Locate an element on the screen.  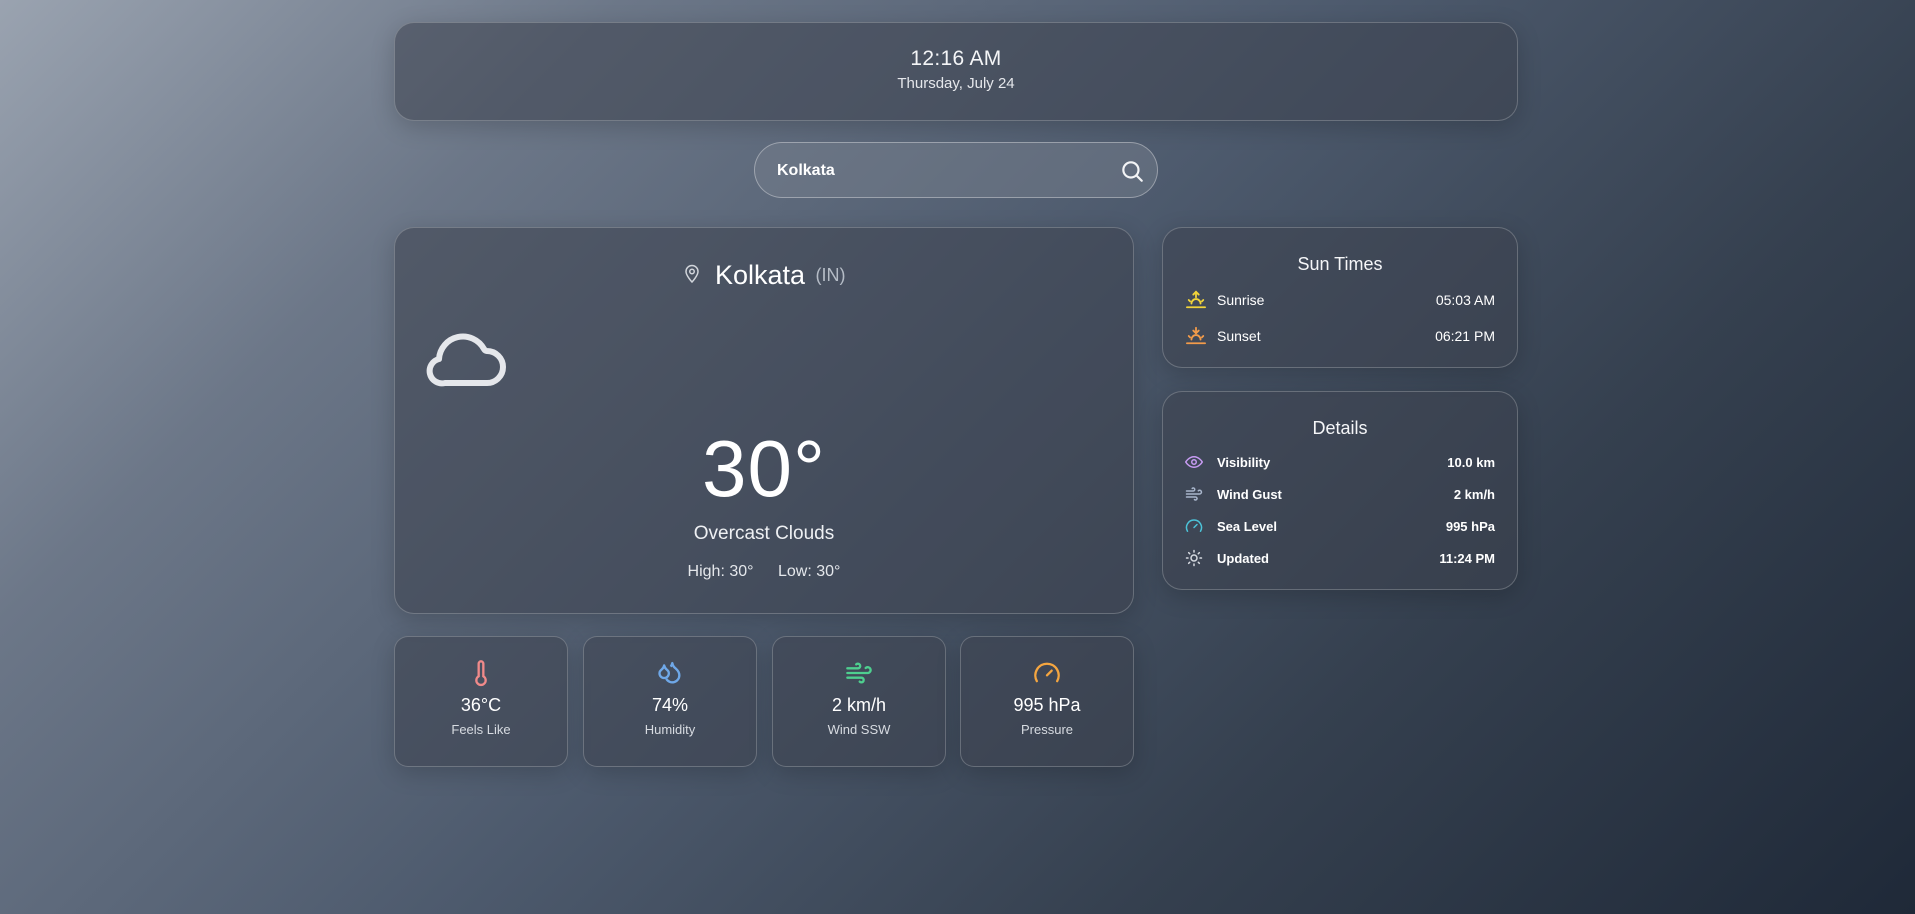
clock-card: 12:16 AM Thursday, July 24 is located at coordinates (956, 71).